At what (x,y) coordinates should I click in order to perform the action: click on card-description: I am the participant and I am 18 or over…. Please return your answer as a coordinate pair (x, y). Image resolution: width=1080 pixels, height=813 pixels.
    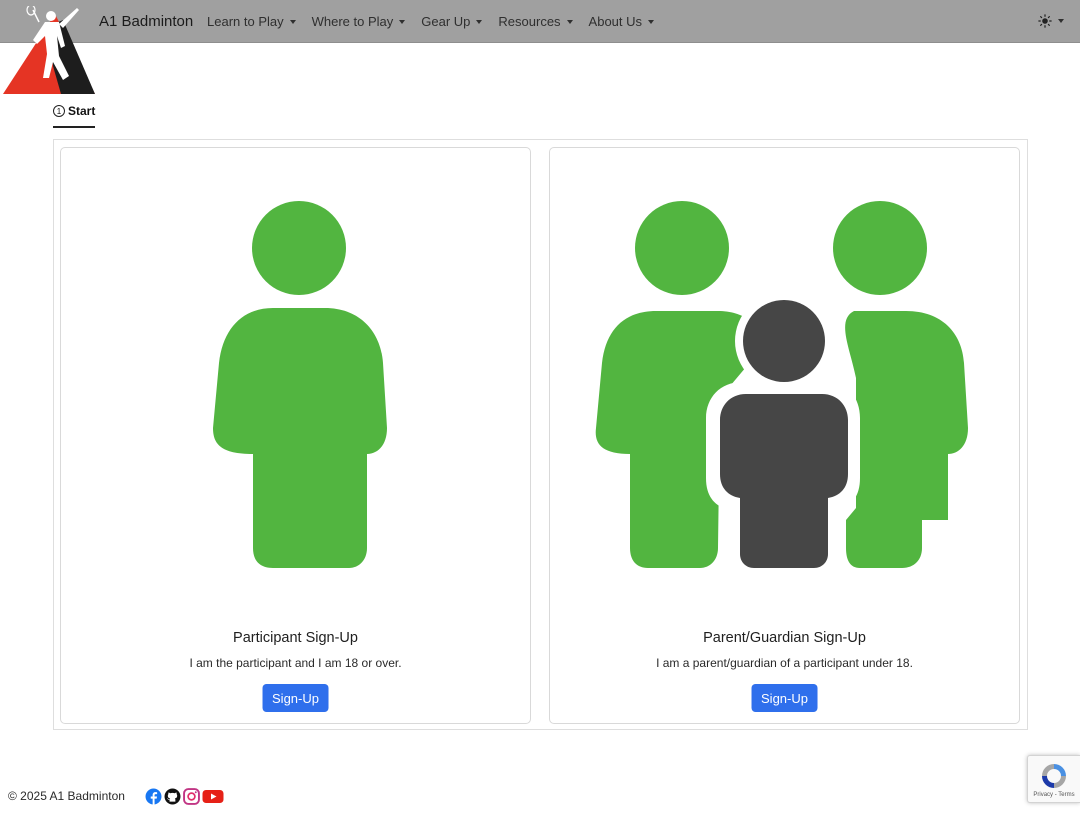
    Looking at the image, I should click on (295, 663).